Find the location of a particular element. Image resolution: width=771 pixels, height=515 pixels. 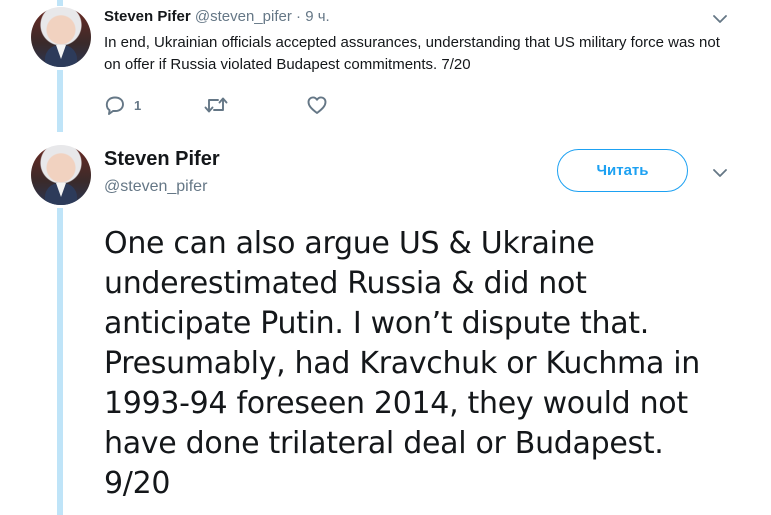

reply-count: 1 is located at coordinates (138, 105).